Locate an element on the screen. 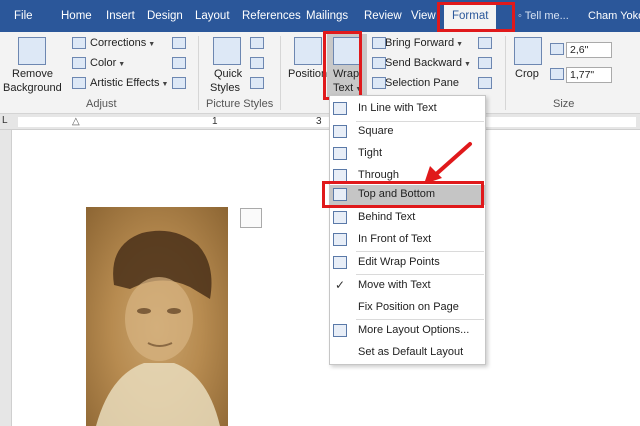  tab-insert: Insert is located at coordinates (120, 16).